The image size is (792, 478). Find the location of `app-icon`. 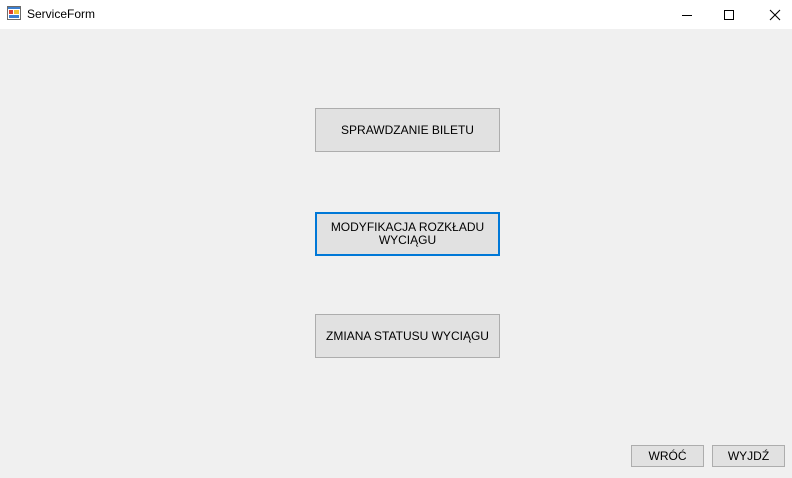

app-icon is located at coordinates (14, 13).